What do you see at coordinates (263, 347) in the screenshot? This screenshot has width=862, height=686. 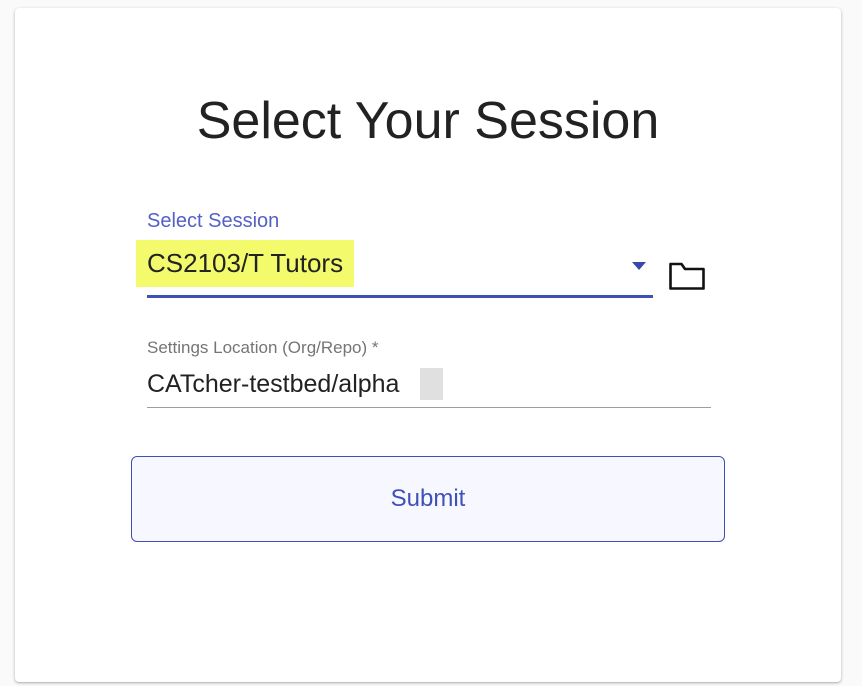 I see `settings-location-label: Settings Location (Org/Repo) *` at bounding box center [263, 347].